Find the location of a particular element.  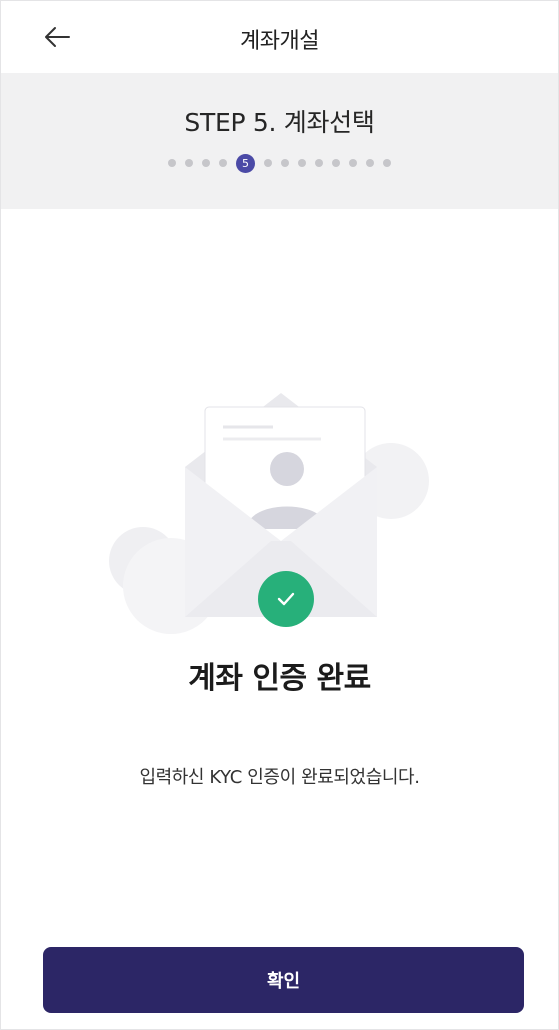

step-title: STEP 5. 계좌선택 is located at coordinates (279, 122).